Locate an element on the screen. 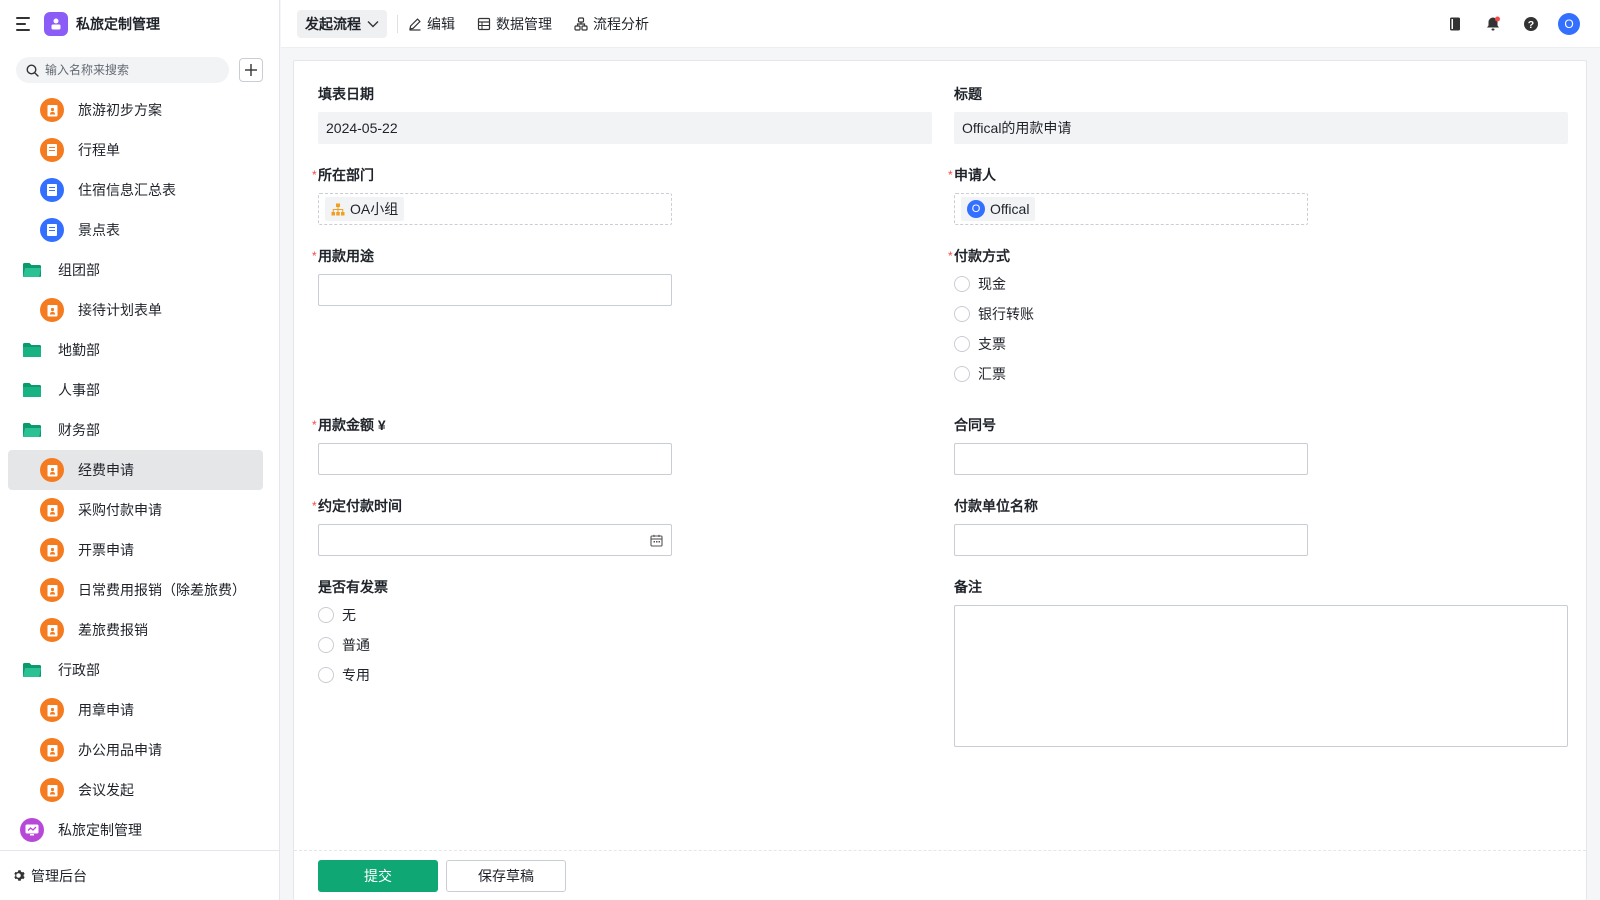  sidebar-search is located at coordinates (122, 70).